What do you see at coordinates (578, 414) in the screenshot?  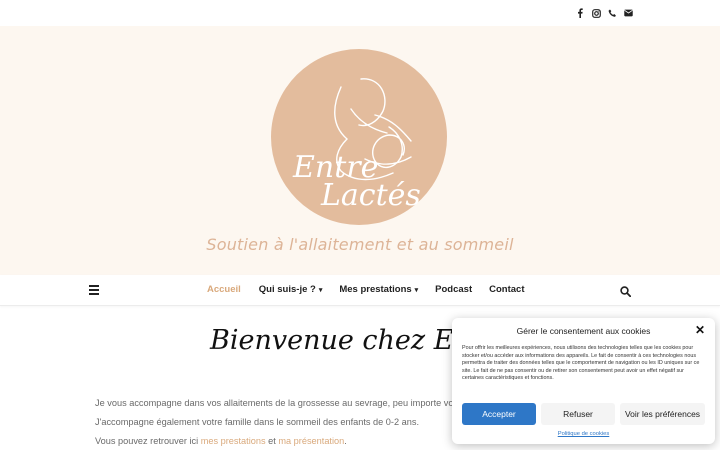 I see `refuse-button: Refuser` at bounding box center [578, 414].